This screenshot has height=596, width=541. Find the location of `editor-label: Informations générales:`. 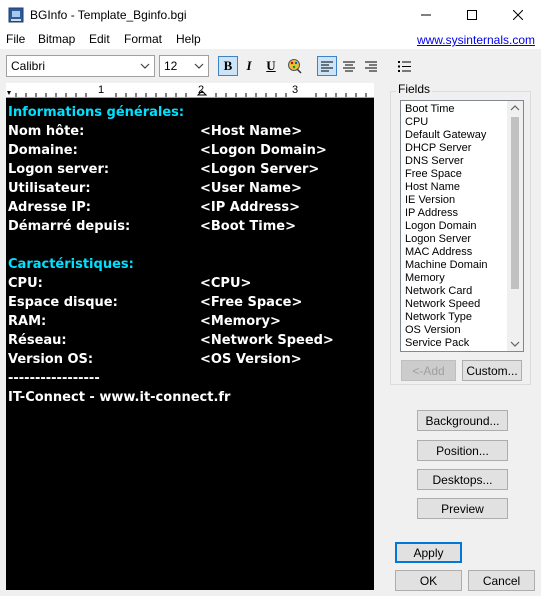

editor-label: Informations générales: is located at coordinates (96, 112).